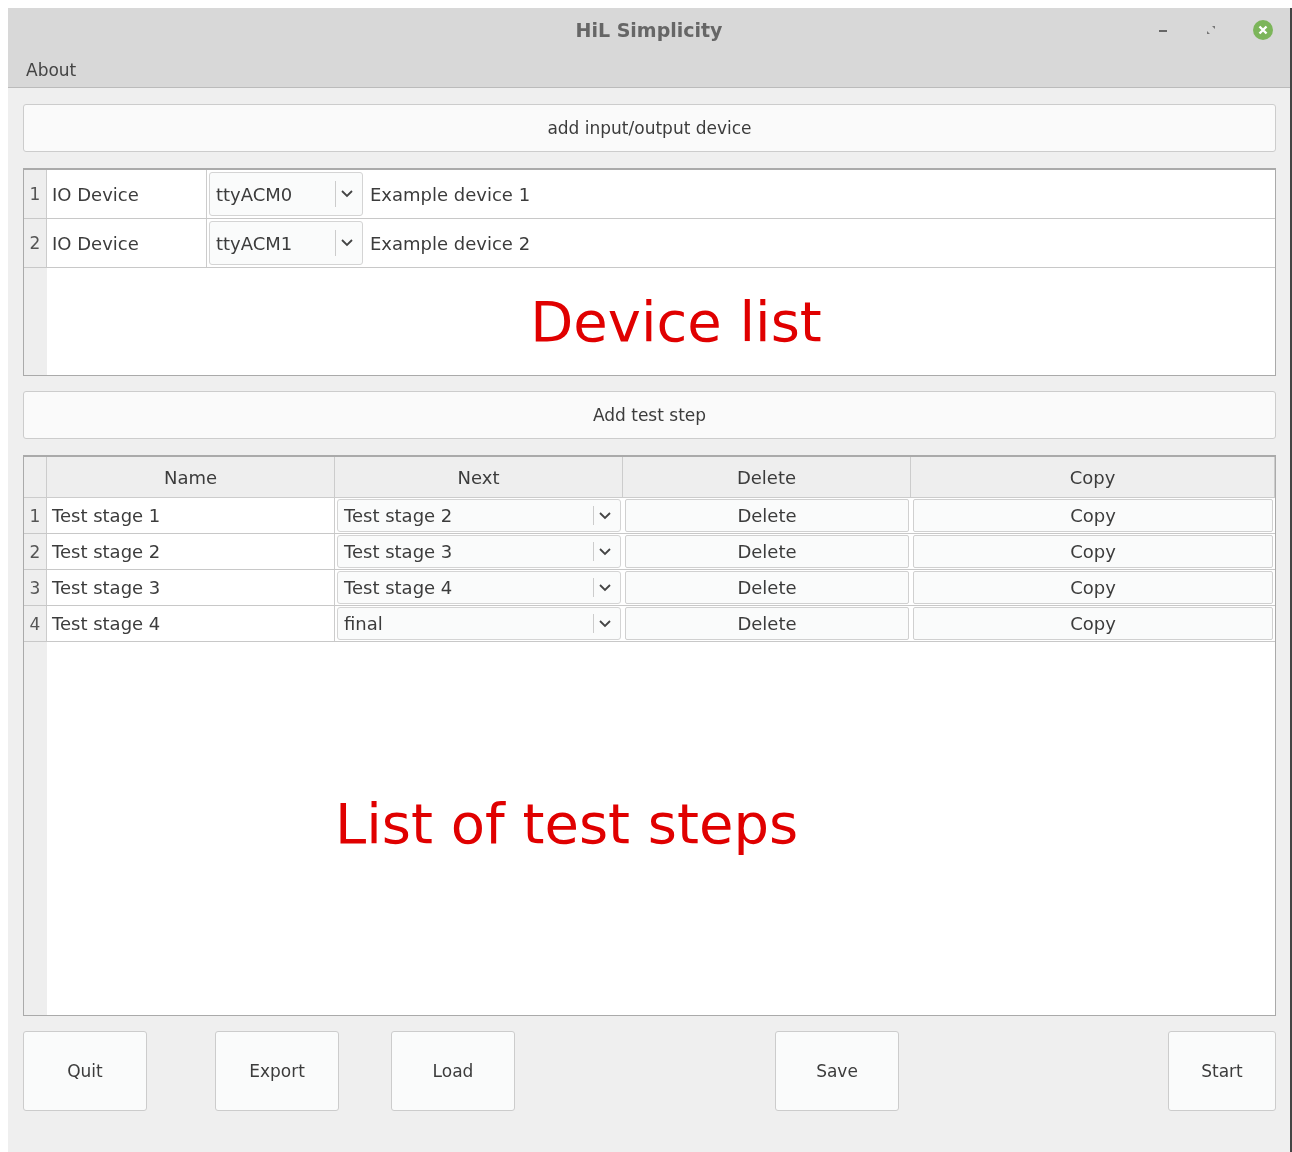 The image size is (1292, 1152). What do you see at coordinates (35, 587) in the screenshot?
I see `row-number: 3` at bounding box center [35, 587].